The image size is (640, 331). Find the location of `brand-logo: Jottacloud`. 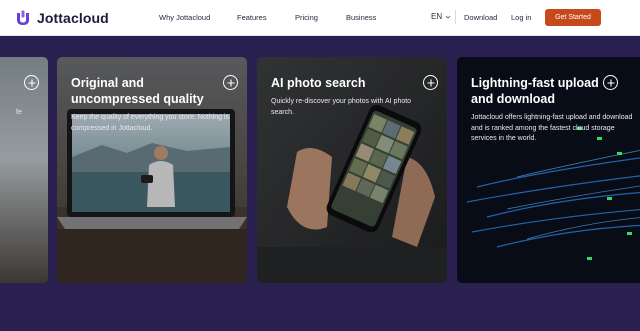

brand-logo: Jottacloud is located at coordinates (61, 18).